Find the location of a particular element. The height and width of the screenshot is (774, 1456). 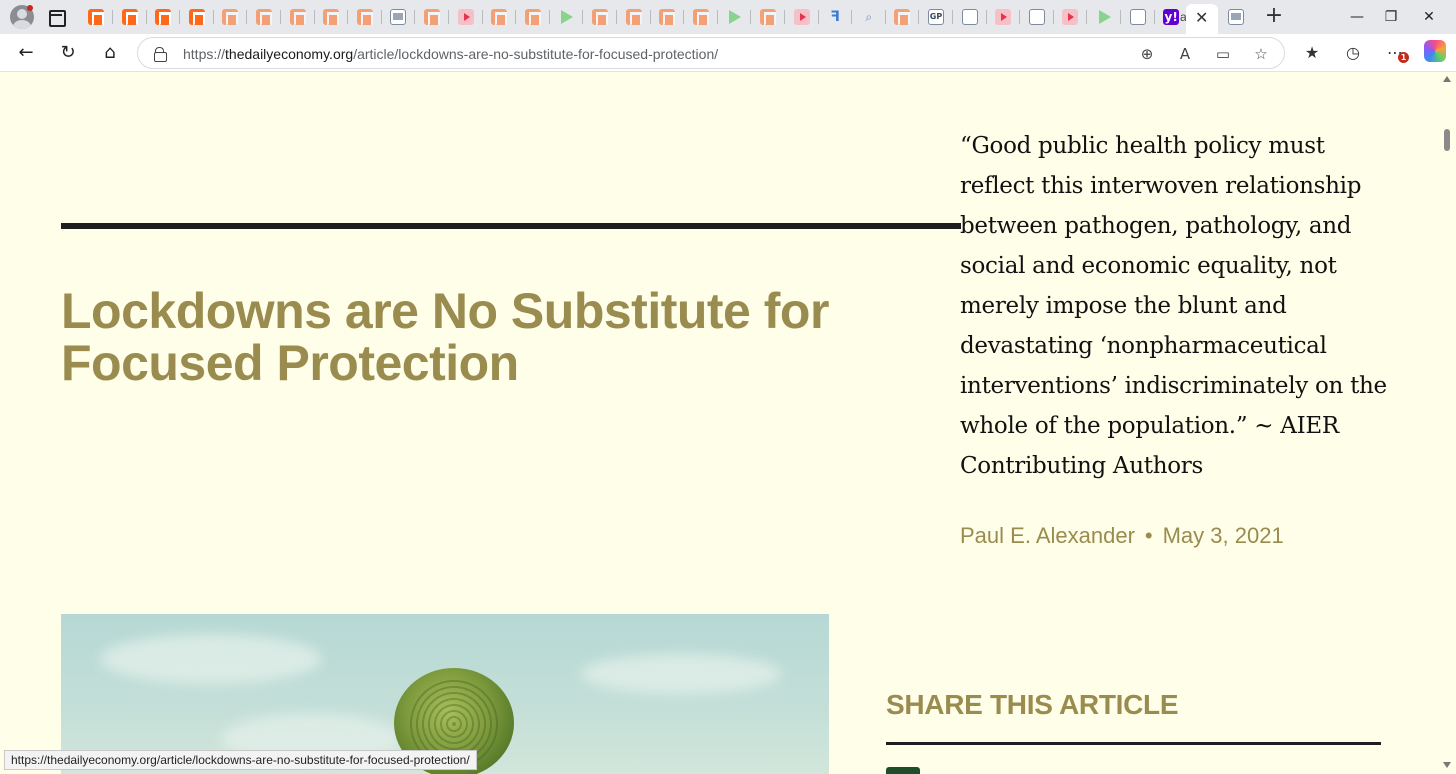

translate-icon: ꟻ is located at coordinates (835, 17).